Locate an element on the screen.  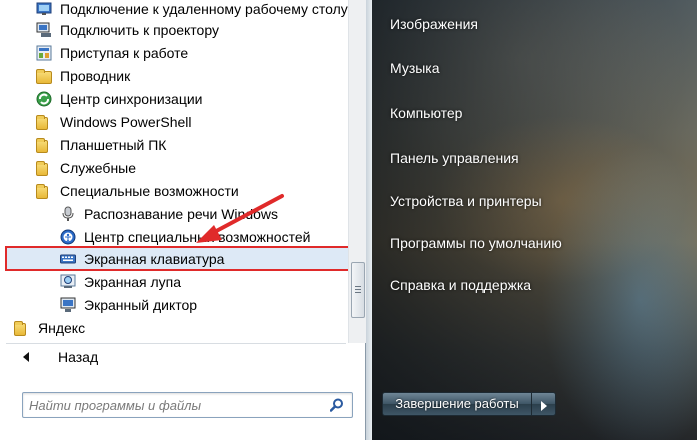
folder-ease-of-access: Специальные возможности is located at coordinates (173, 191).